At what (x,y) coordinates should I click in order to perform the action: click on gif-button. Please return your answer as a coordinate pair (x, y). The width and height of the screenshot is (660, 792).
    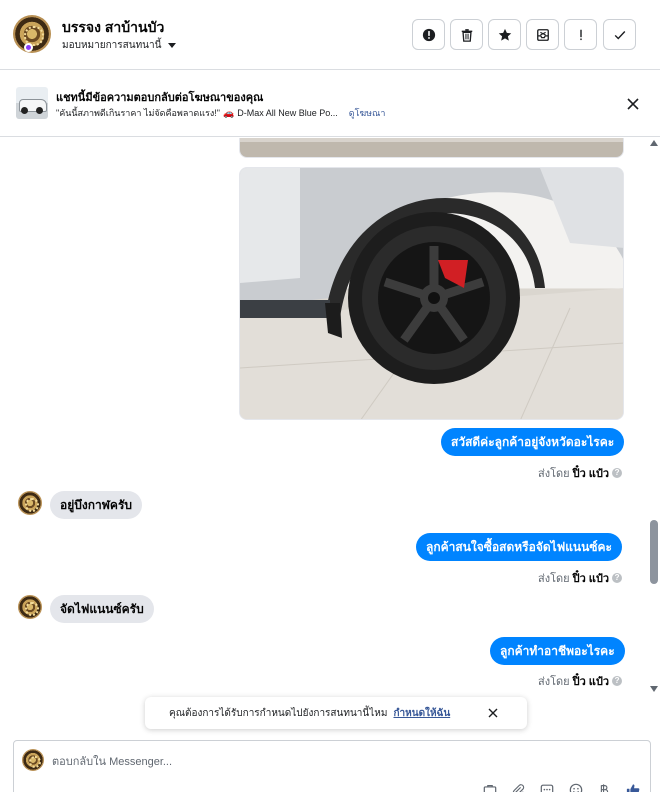
    Looking at the image, I should click on (547, 786).